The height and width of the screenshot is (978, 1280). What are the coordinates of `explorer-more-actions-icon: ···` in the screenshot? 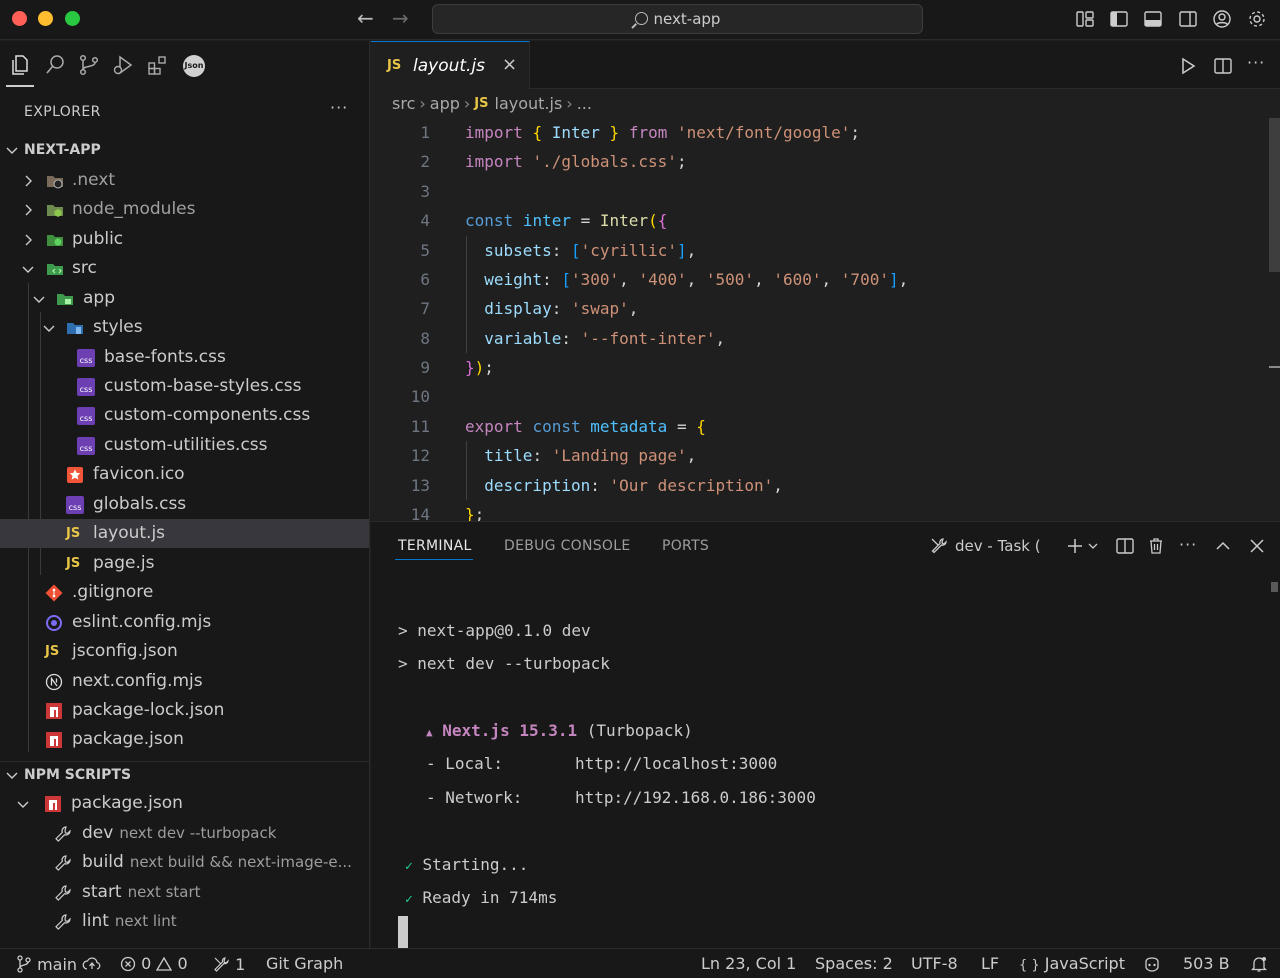 It's located at (339, 107).